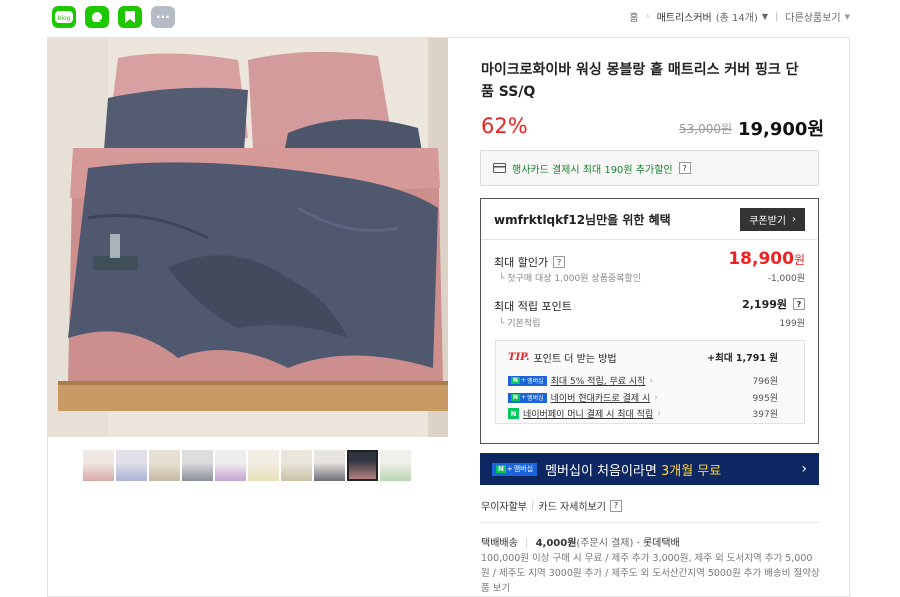 This screenshot has width=900, height=597. I want to click on tip-text: 포인트 더 받는 방법, so click(575, 359).